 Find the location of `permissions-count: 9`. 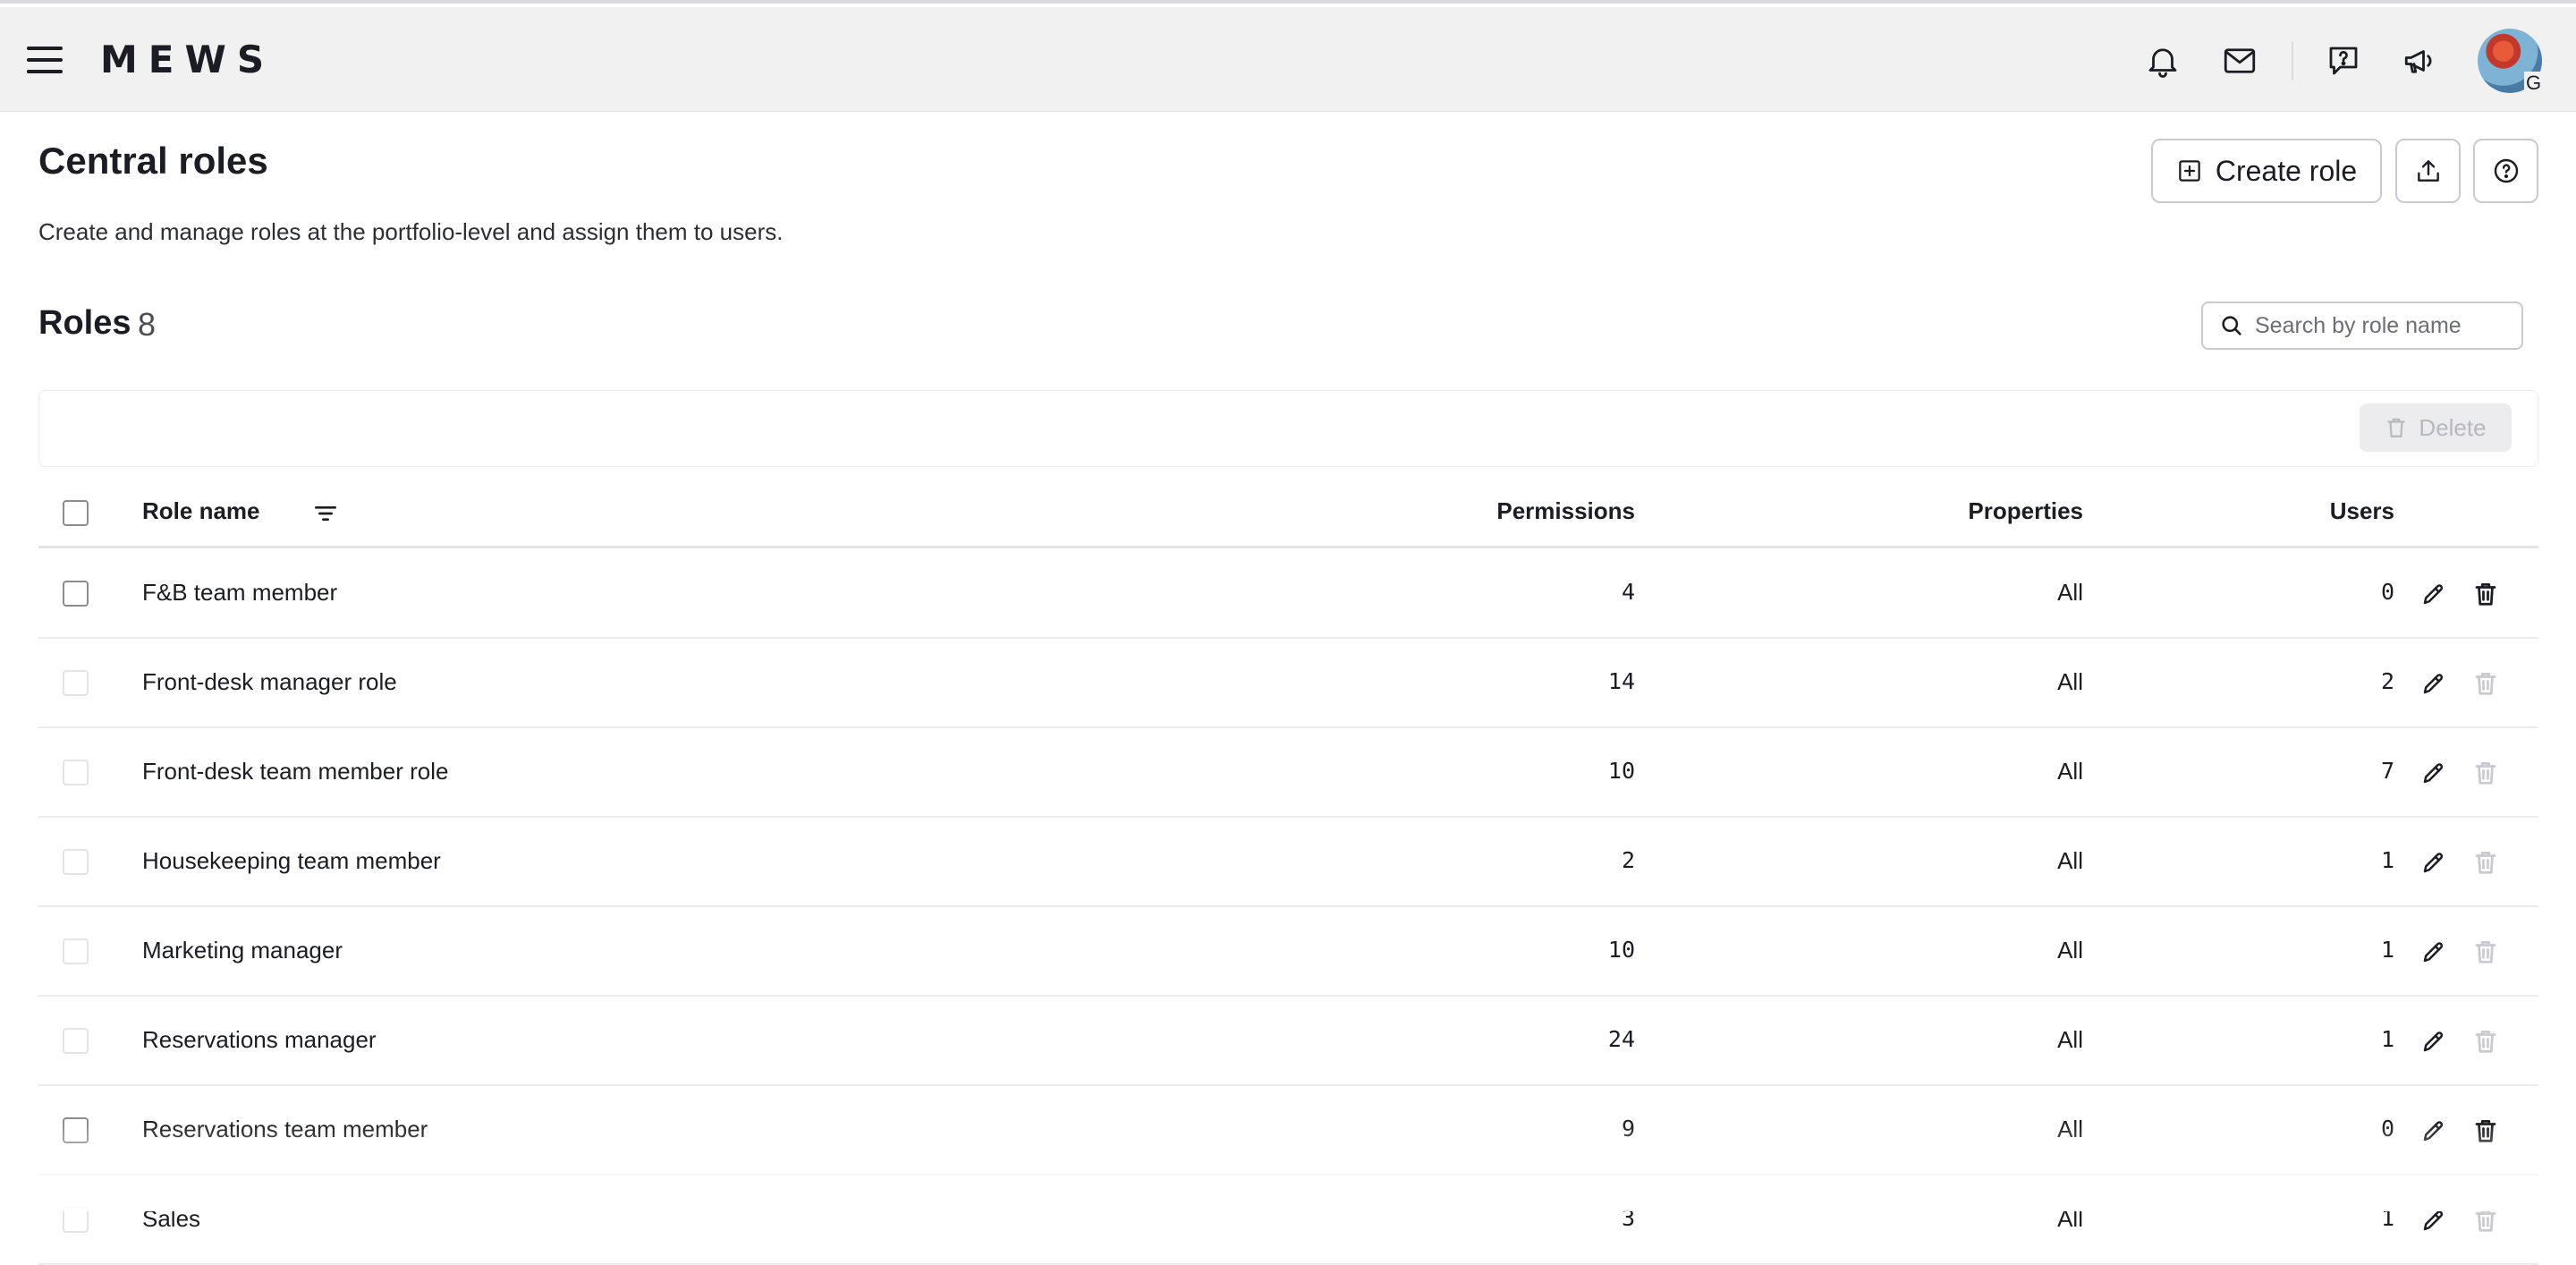

permissions-count: 9 is located at coordinates (1628, 1129).